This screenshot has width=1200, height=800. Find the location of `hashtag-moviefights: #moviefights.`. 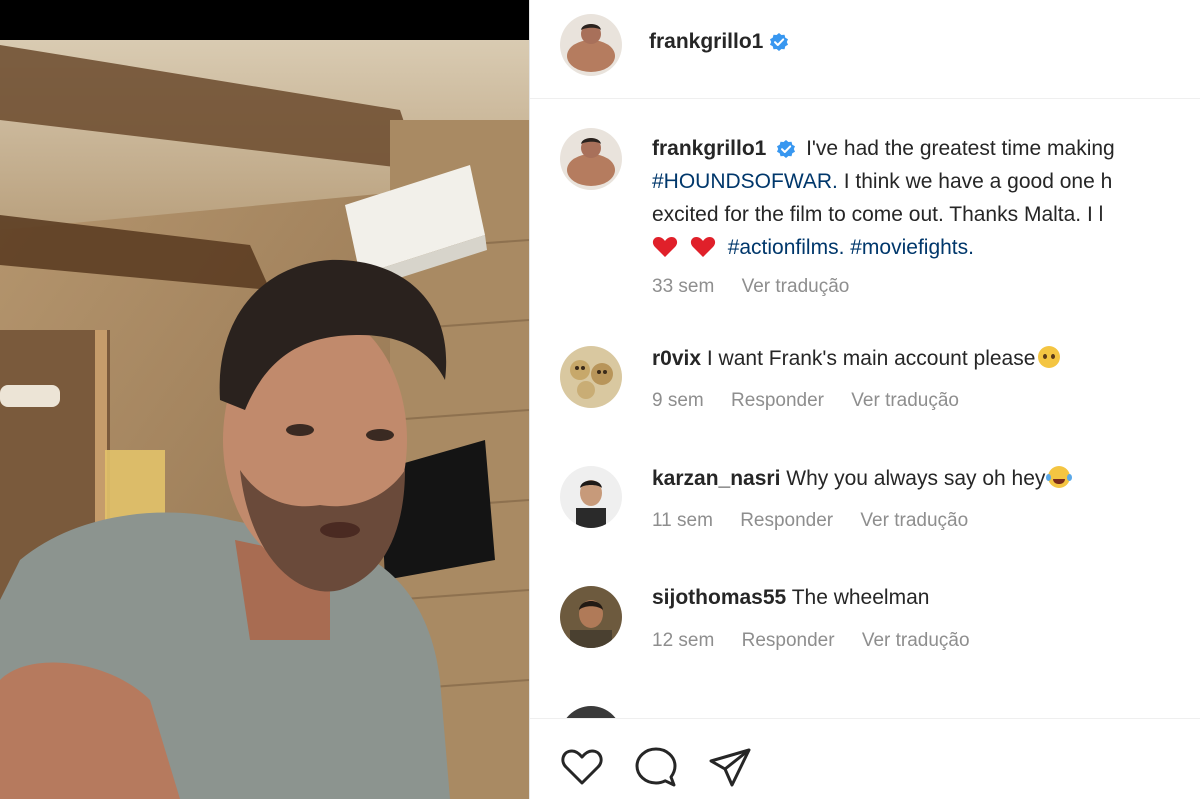

hashtag-moviefights: #moviefights. is located at coordinates (912, 247).